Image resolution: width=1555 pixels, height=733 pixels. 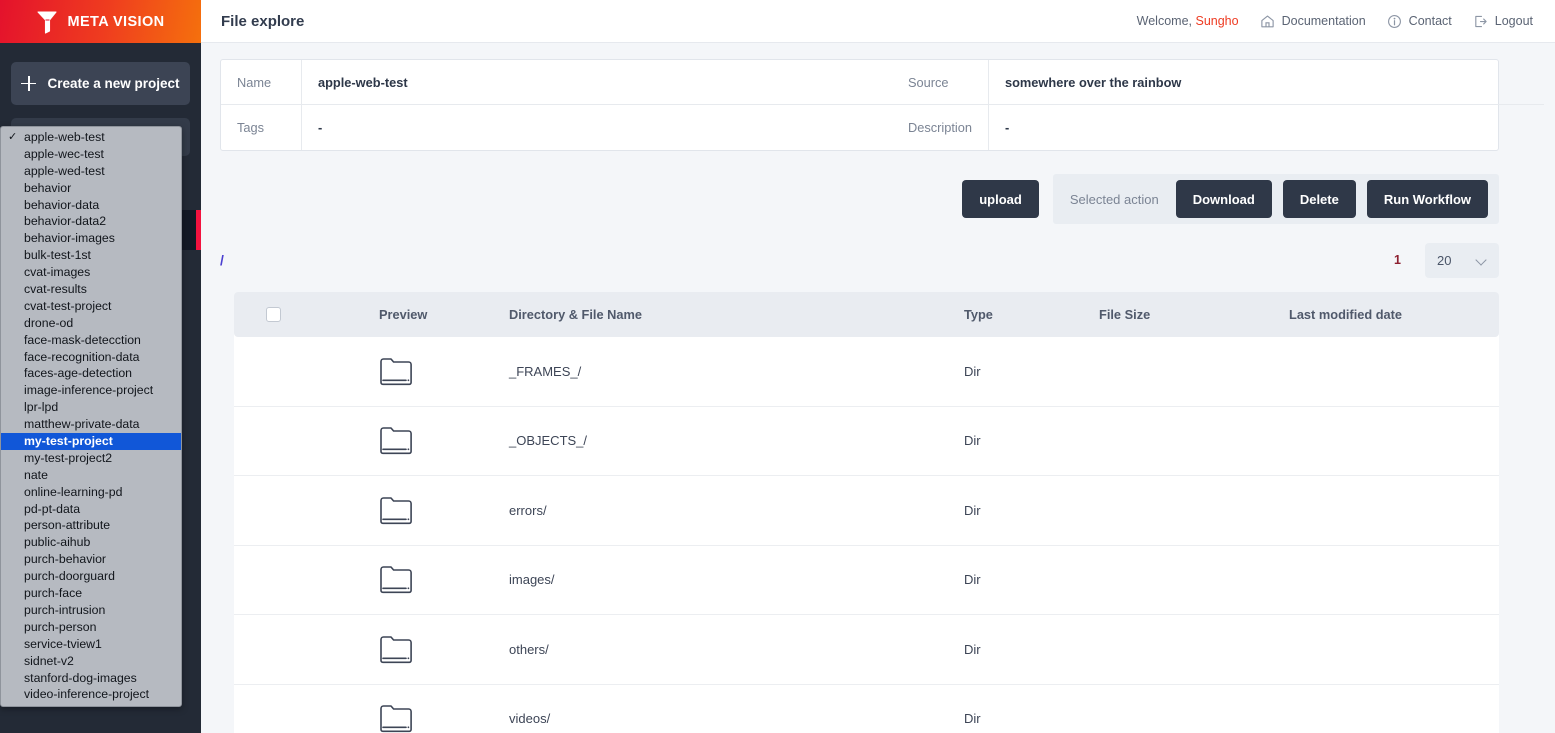 I want to click on column-directory-file-name: Directory & File Name, so click(x=575, y=314).